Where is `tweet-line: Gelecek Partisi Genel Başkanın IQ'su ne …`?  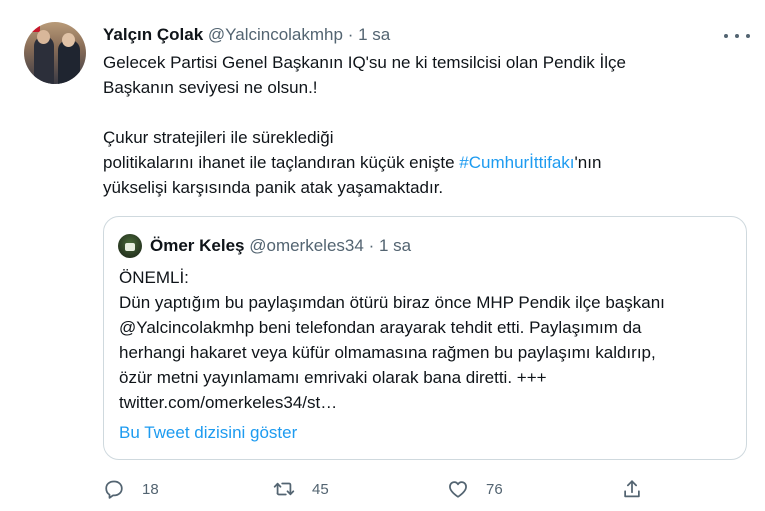 tweet-line: Gelecek Partisi Genel Başkanın IQ'su ne … is located at coordinates (364, 62).